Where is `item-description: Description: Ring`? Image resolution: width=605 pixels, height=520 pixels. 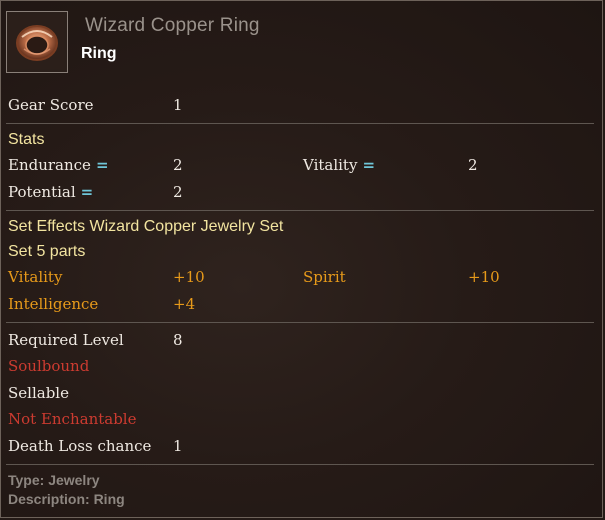
item-description: Description: Ring is located at coordinates (66, 499).